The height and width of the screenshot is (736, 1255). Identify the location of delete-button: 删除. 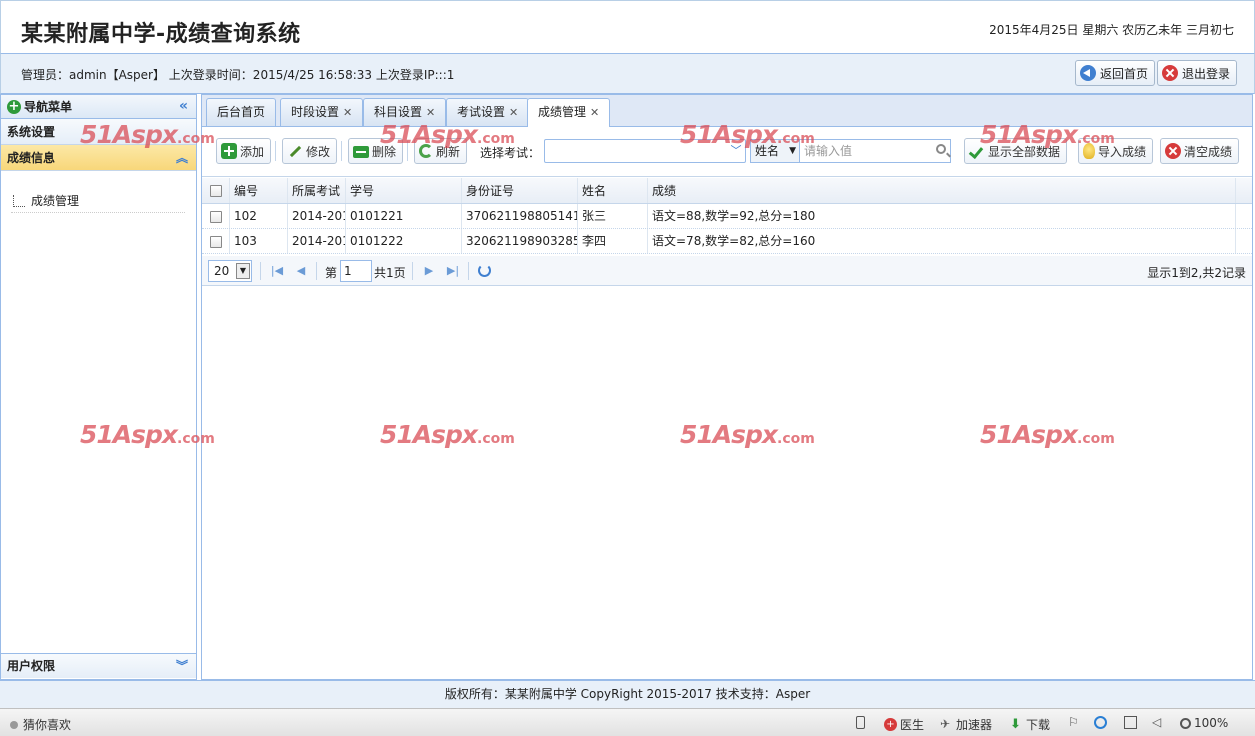
(376, 151).